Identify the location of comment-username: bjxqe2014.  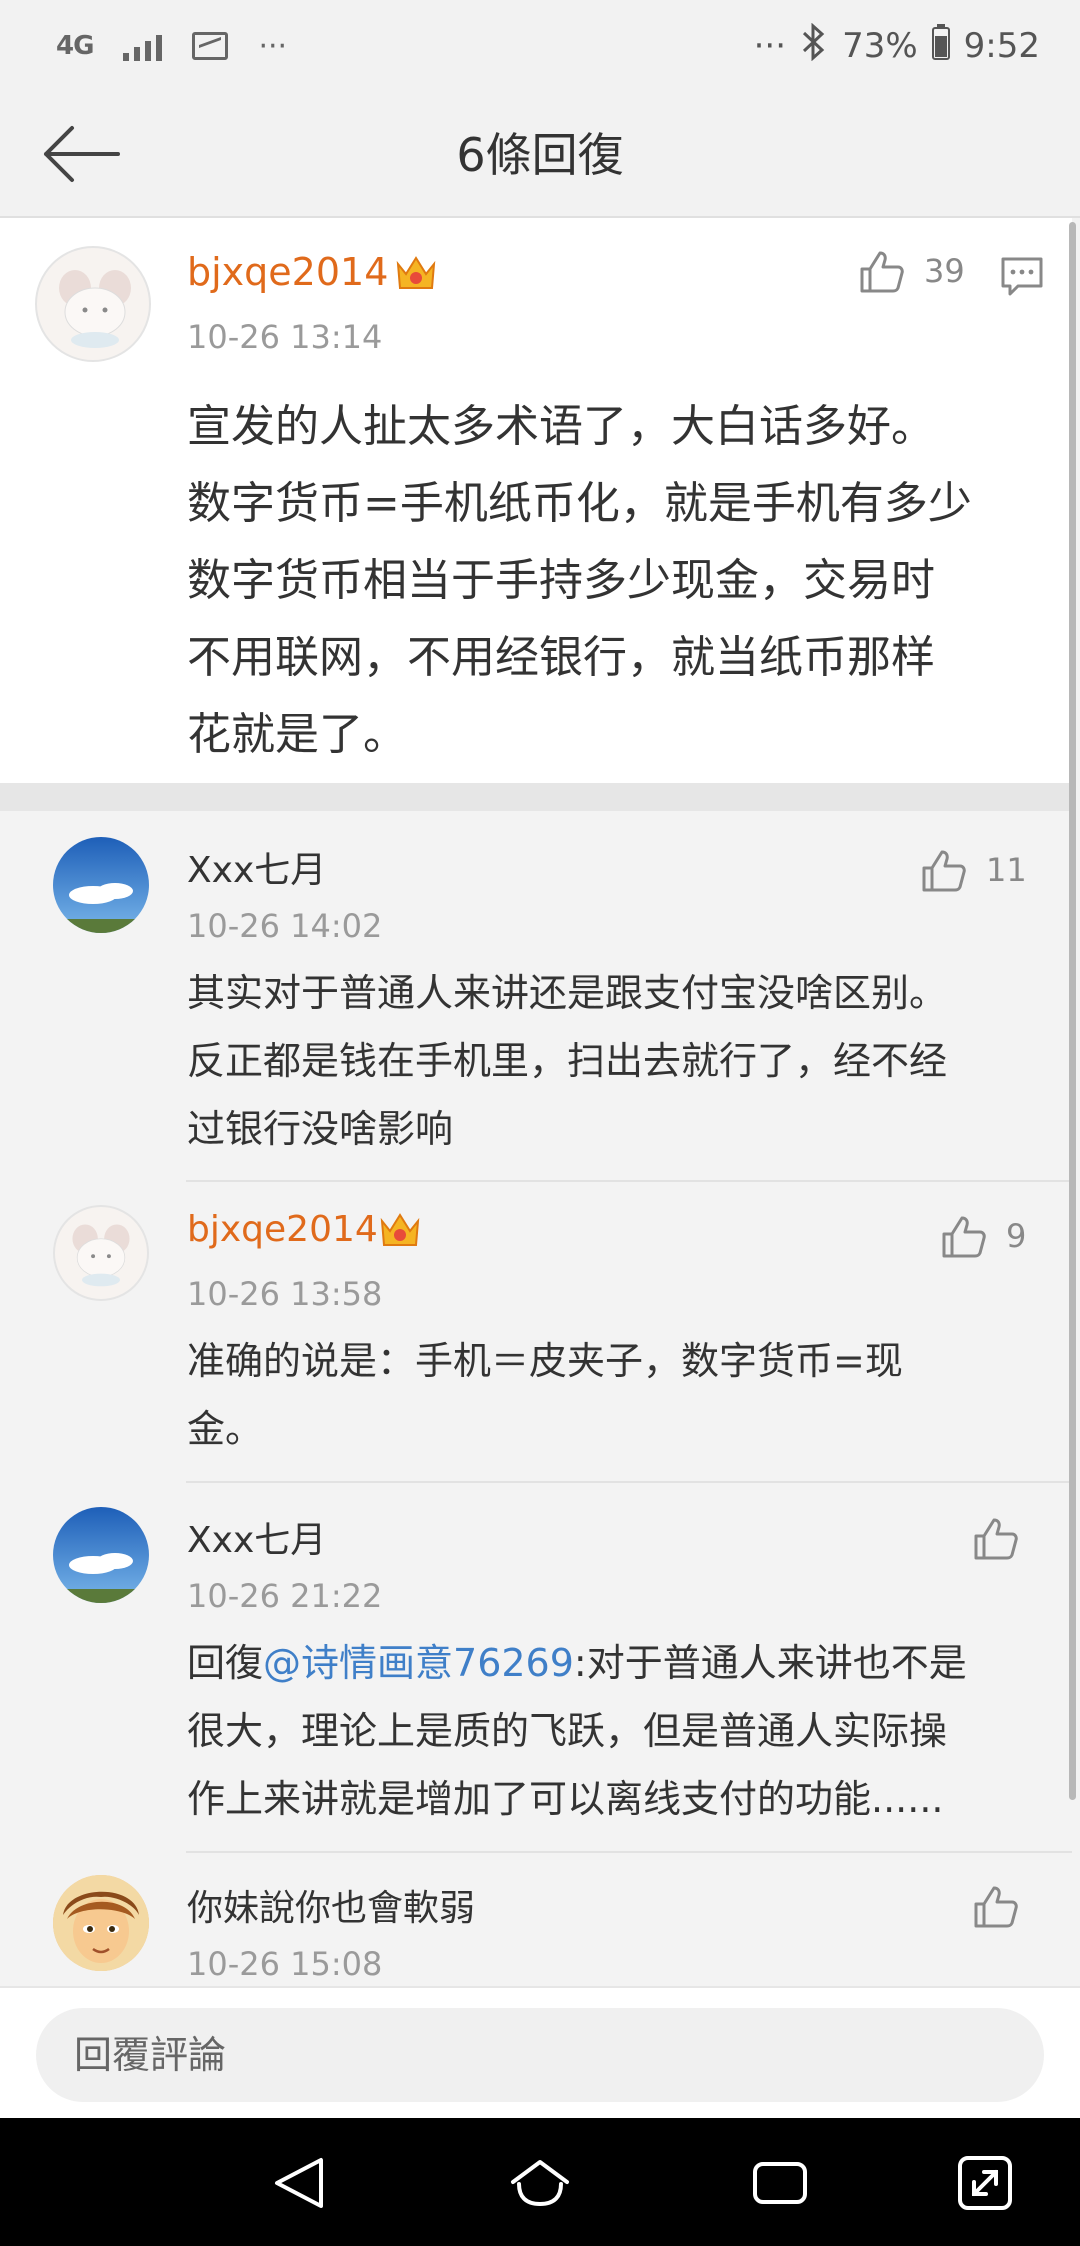
(287, 272).